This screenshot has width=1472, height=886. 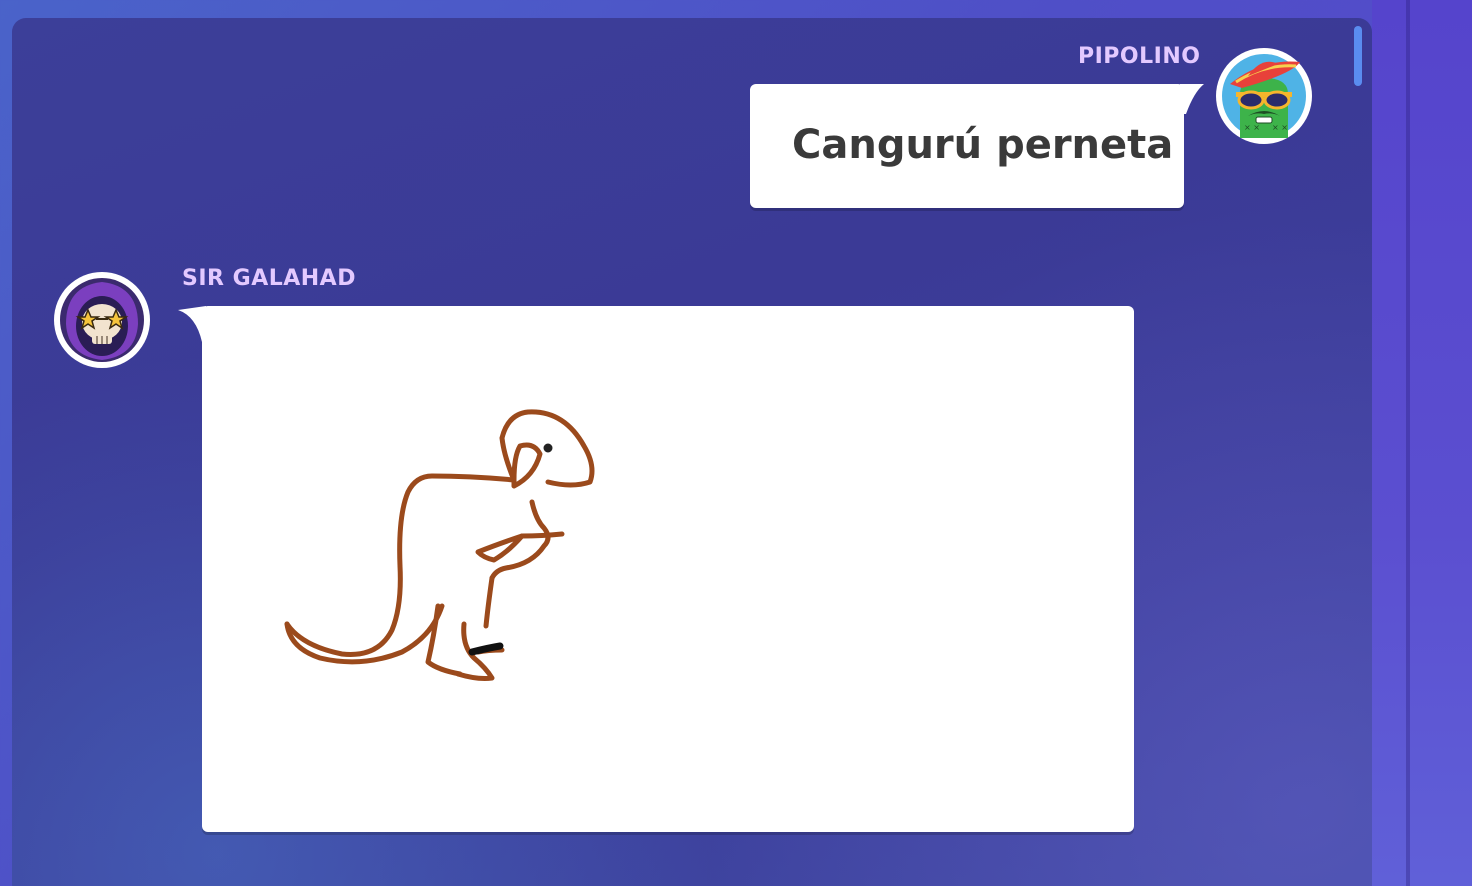 I want to click on panel-divider, so click(x=1408, y=443).